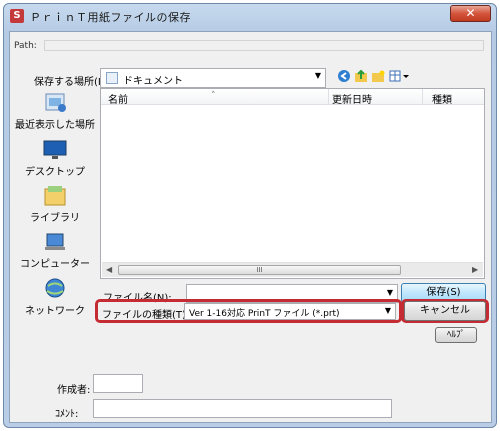 This screenshot has height=431, width=500. Describe the element at coordinates (242, 408) in the screenshot. I see `comment-input` at that location.